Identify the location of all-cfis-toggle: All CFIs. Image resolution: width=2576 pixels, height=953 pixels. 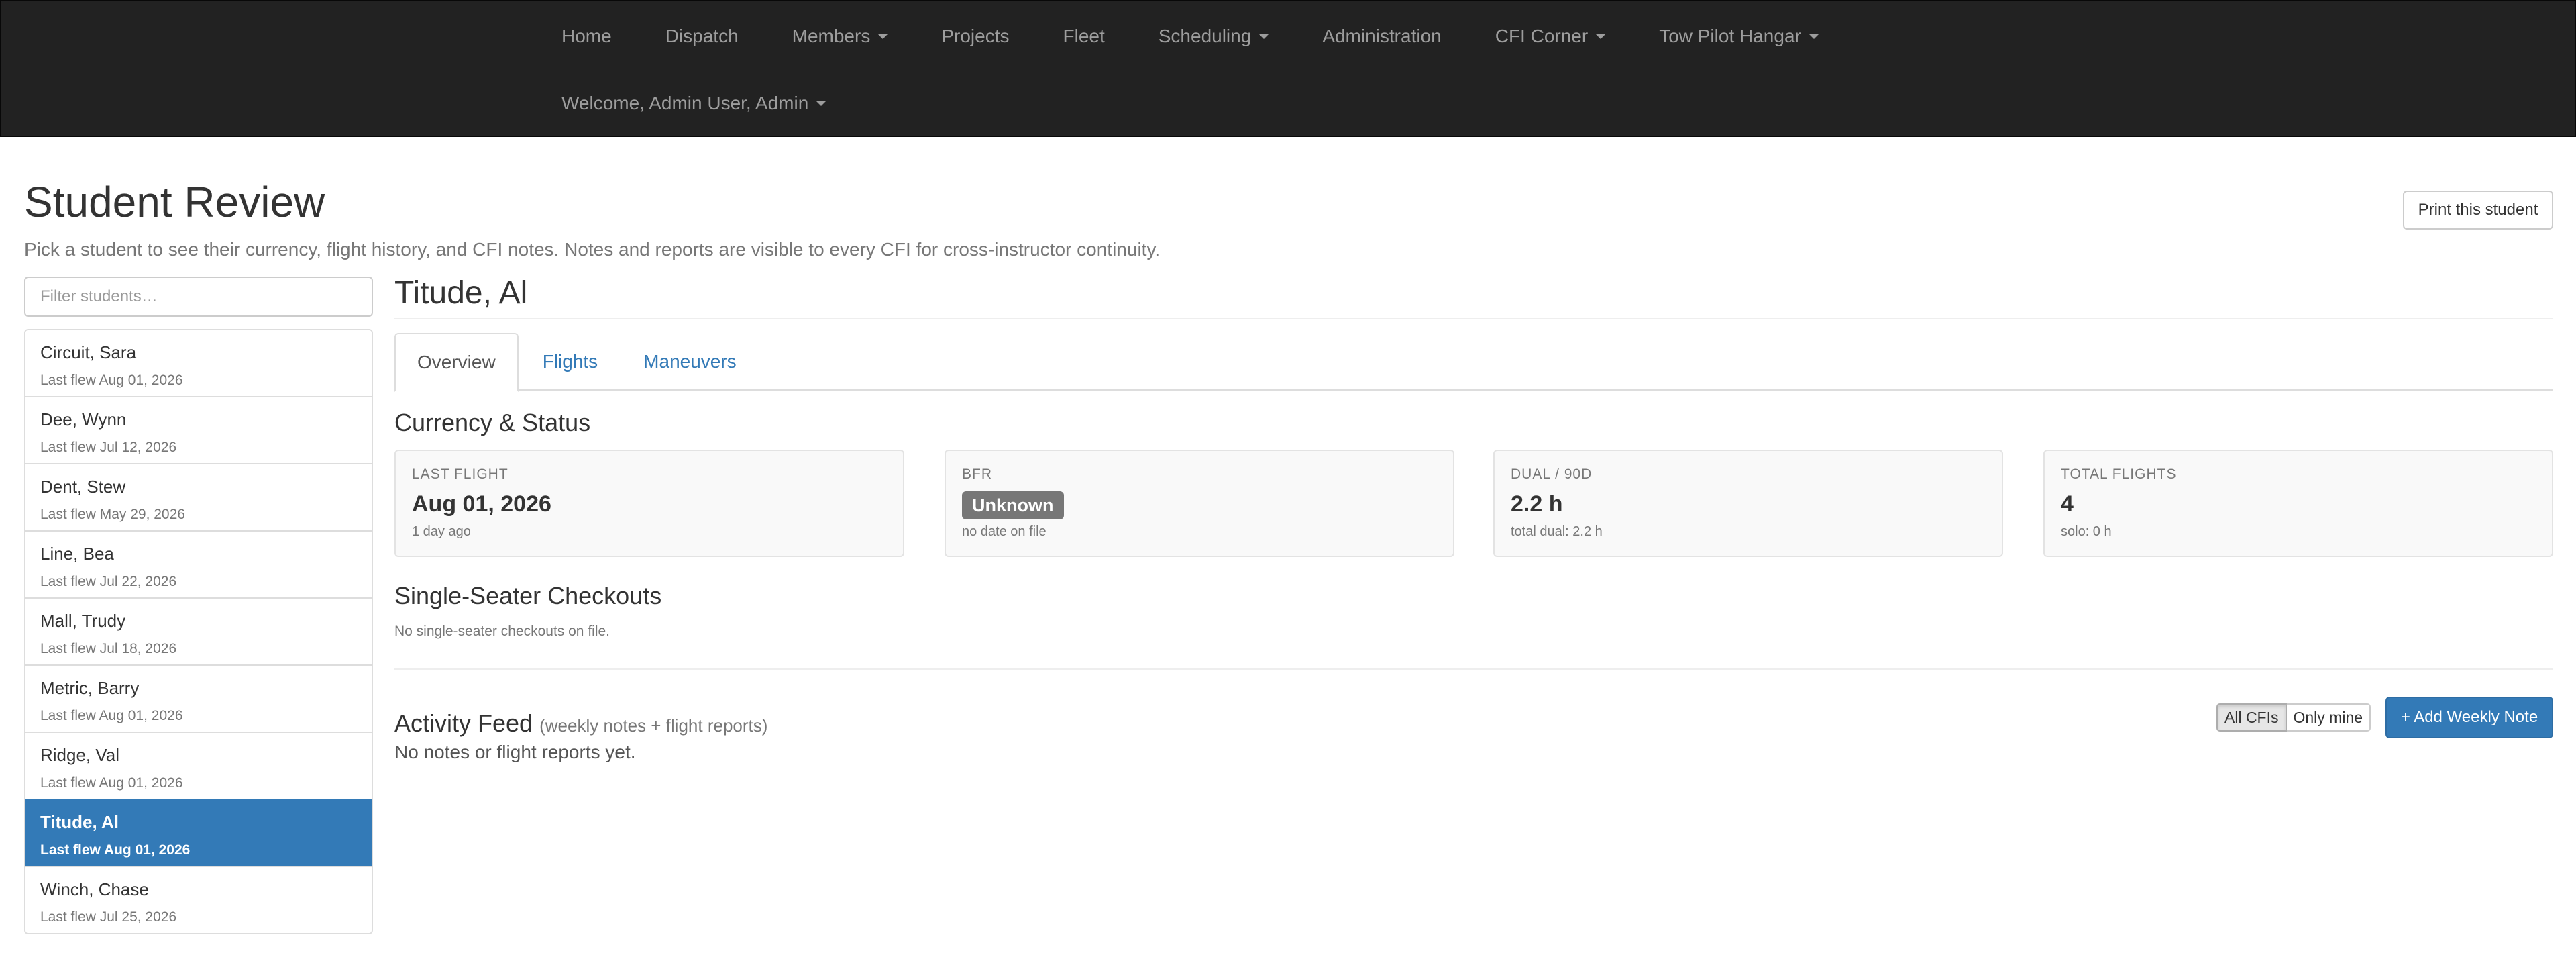
(2251, 717).